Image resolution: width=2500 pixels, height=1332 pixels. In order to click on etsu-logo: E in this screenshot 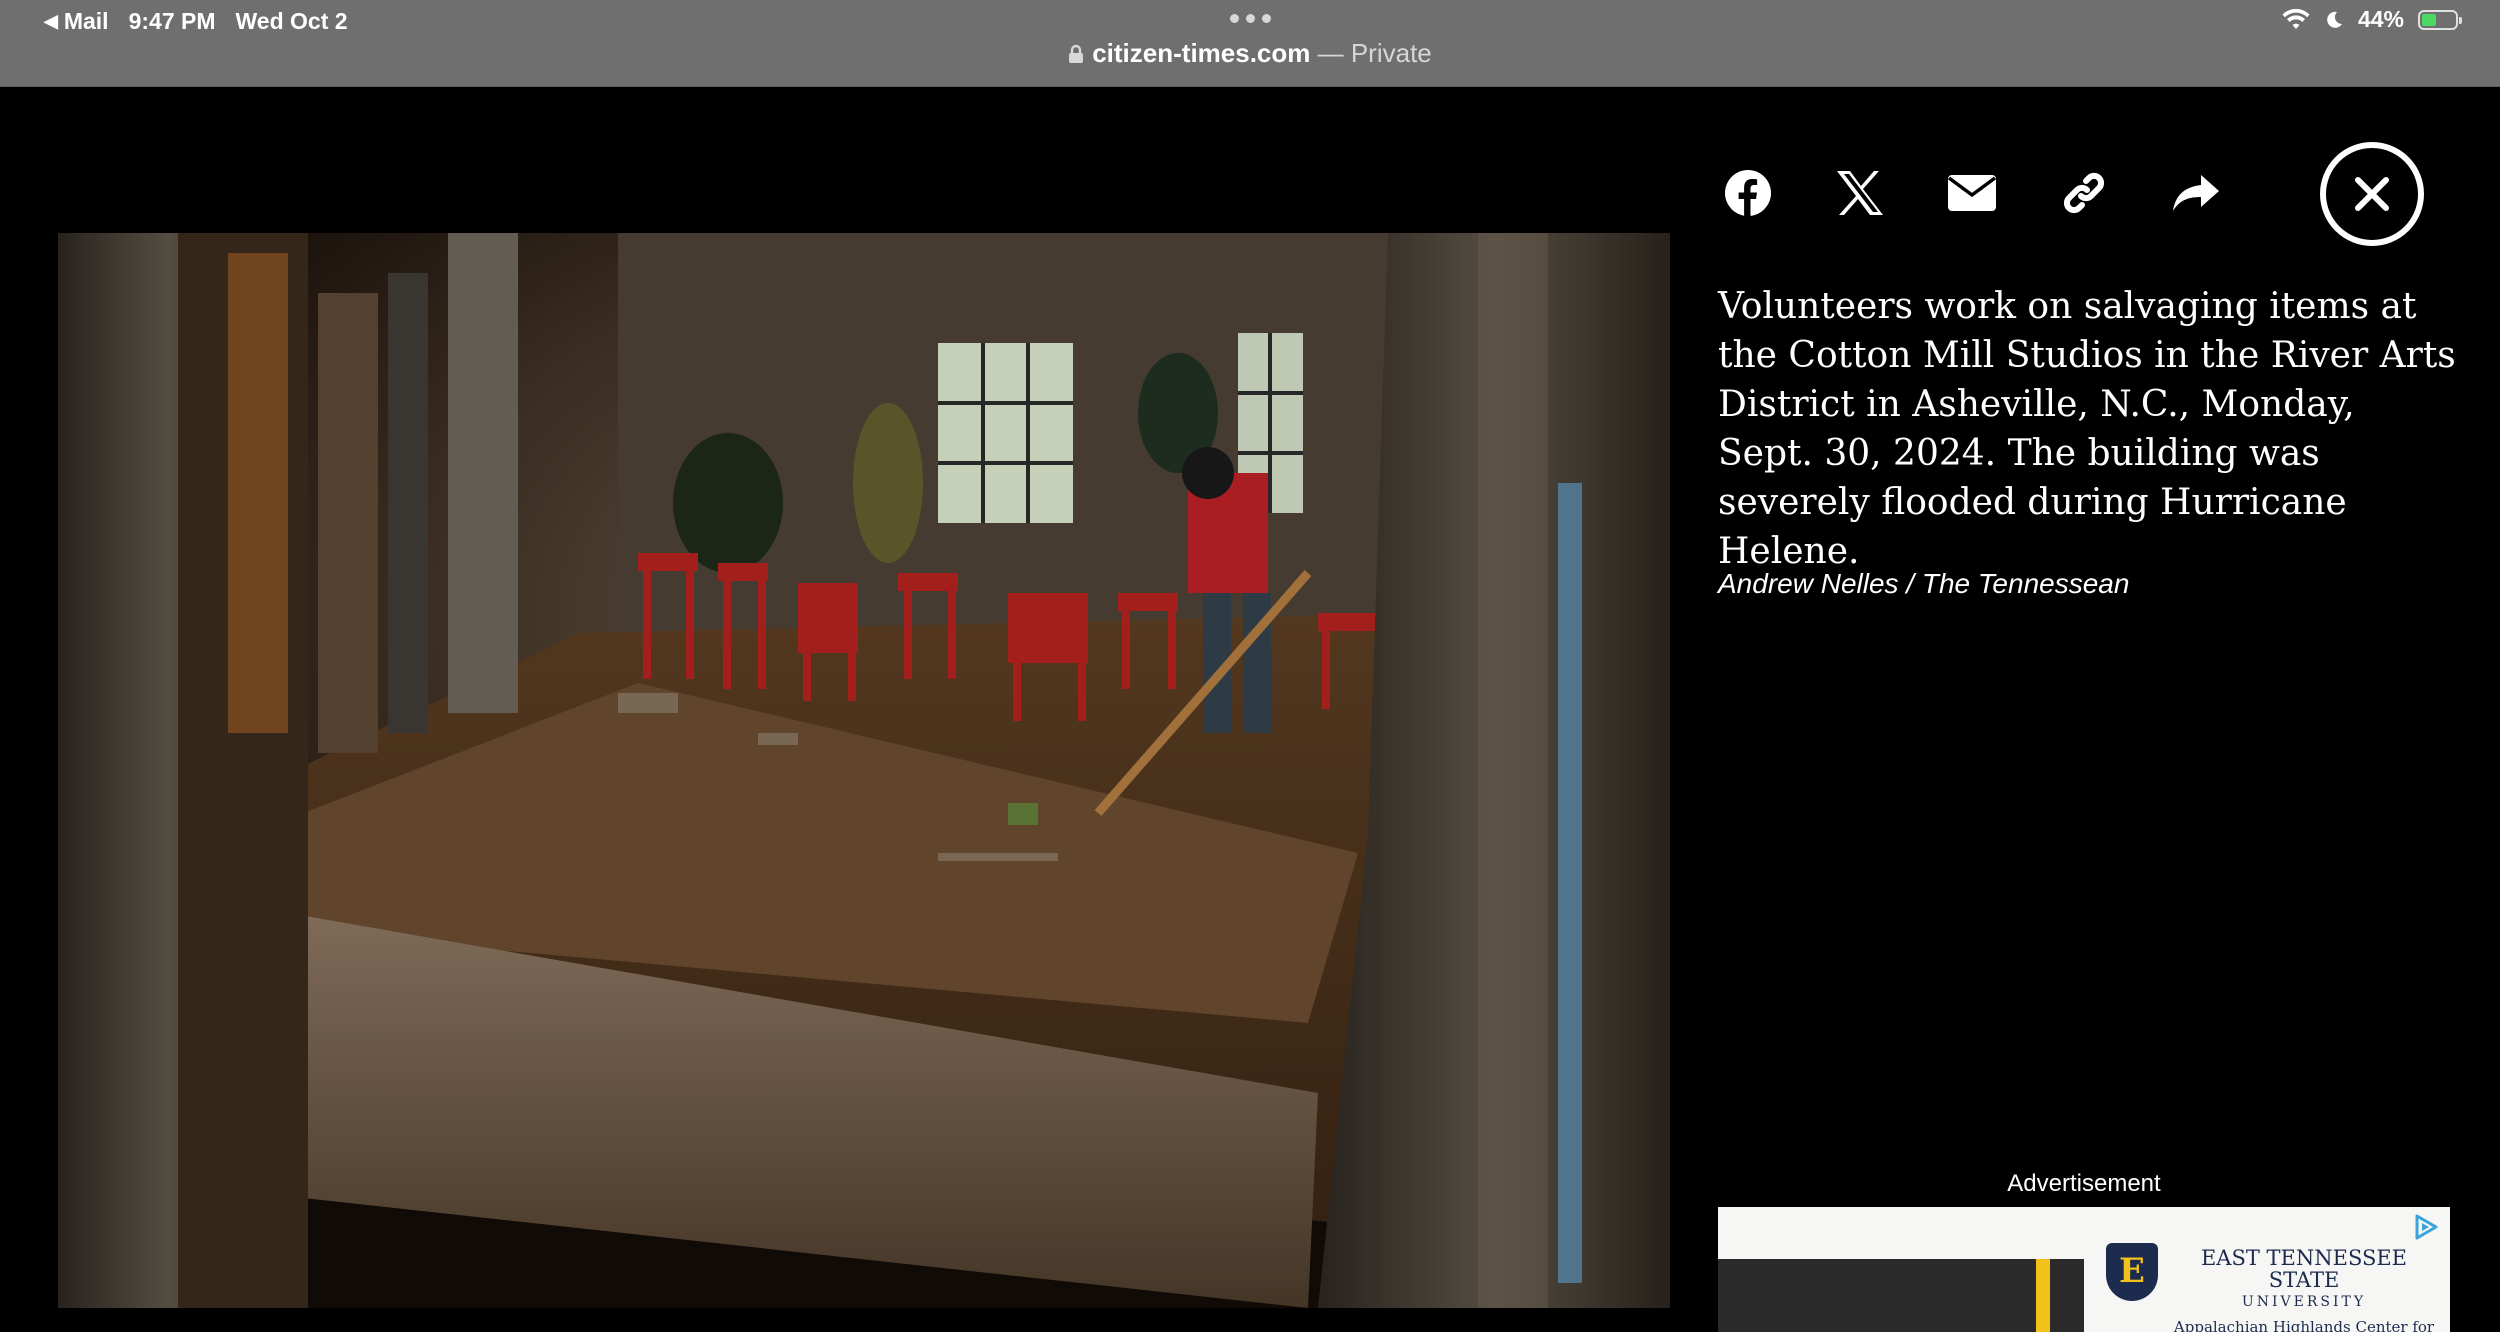, I will do `click(2132, 1272)`.